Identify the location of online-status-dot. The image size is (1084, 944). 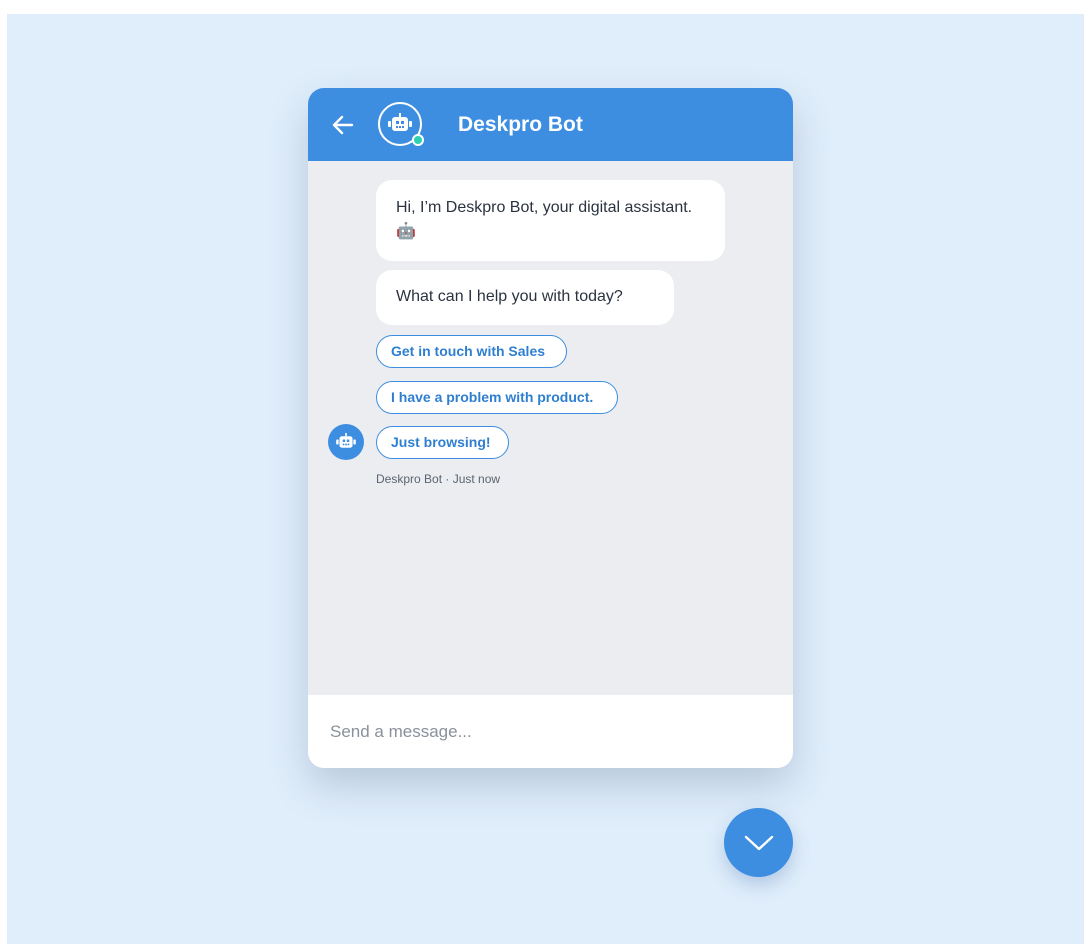
(418, 140).